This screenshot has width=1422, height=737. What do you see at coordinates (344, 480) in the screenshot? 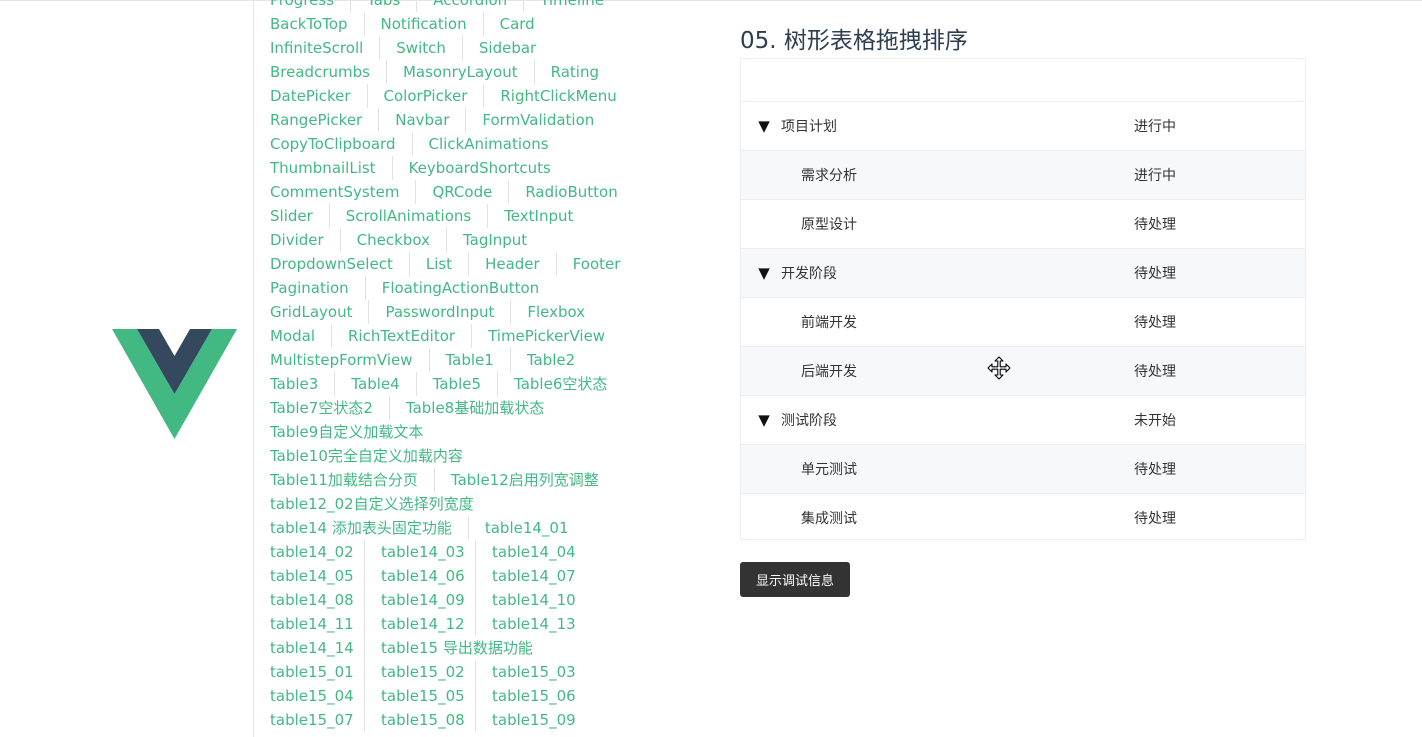
I see `nav-link: Table11加载结合分页` at bounding box center [344, 480].